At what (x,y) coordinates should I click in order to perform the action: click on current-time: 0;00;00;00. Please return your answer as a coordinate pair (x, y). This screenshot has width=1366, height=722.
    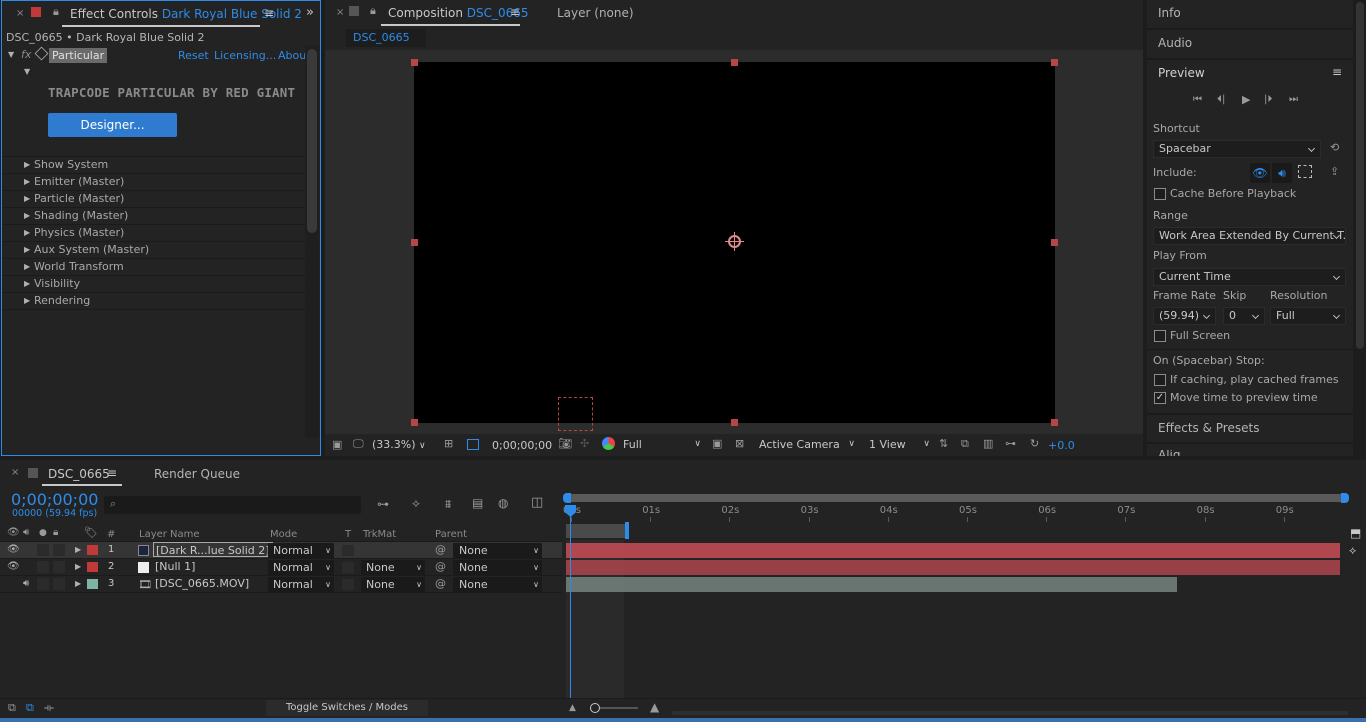
    Looking at the image, I should click on (522, 445).